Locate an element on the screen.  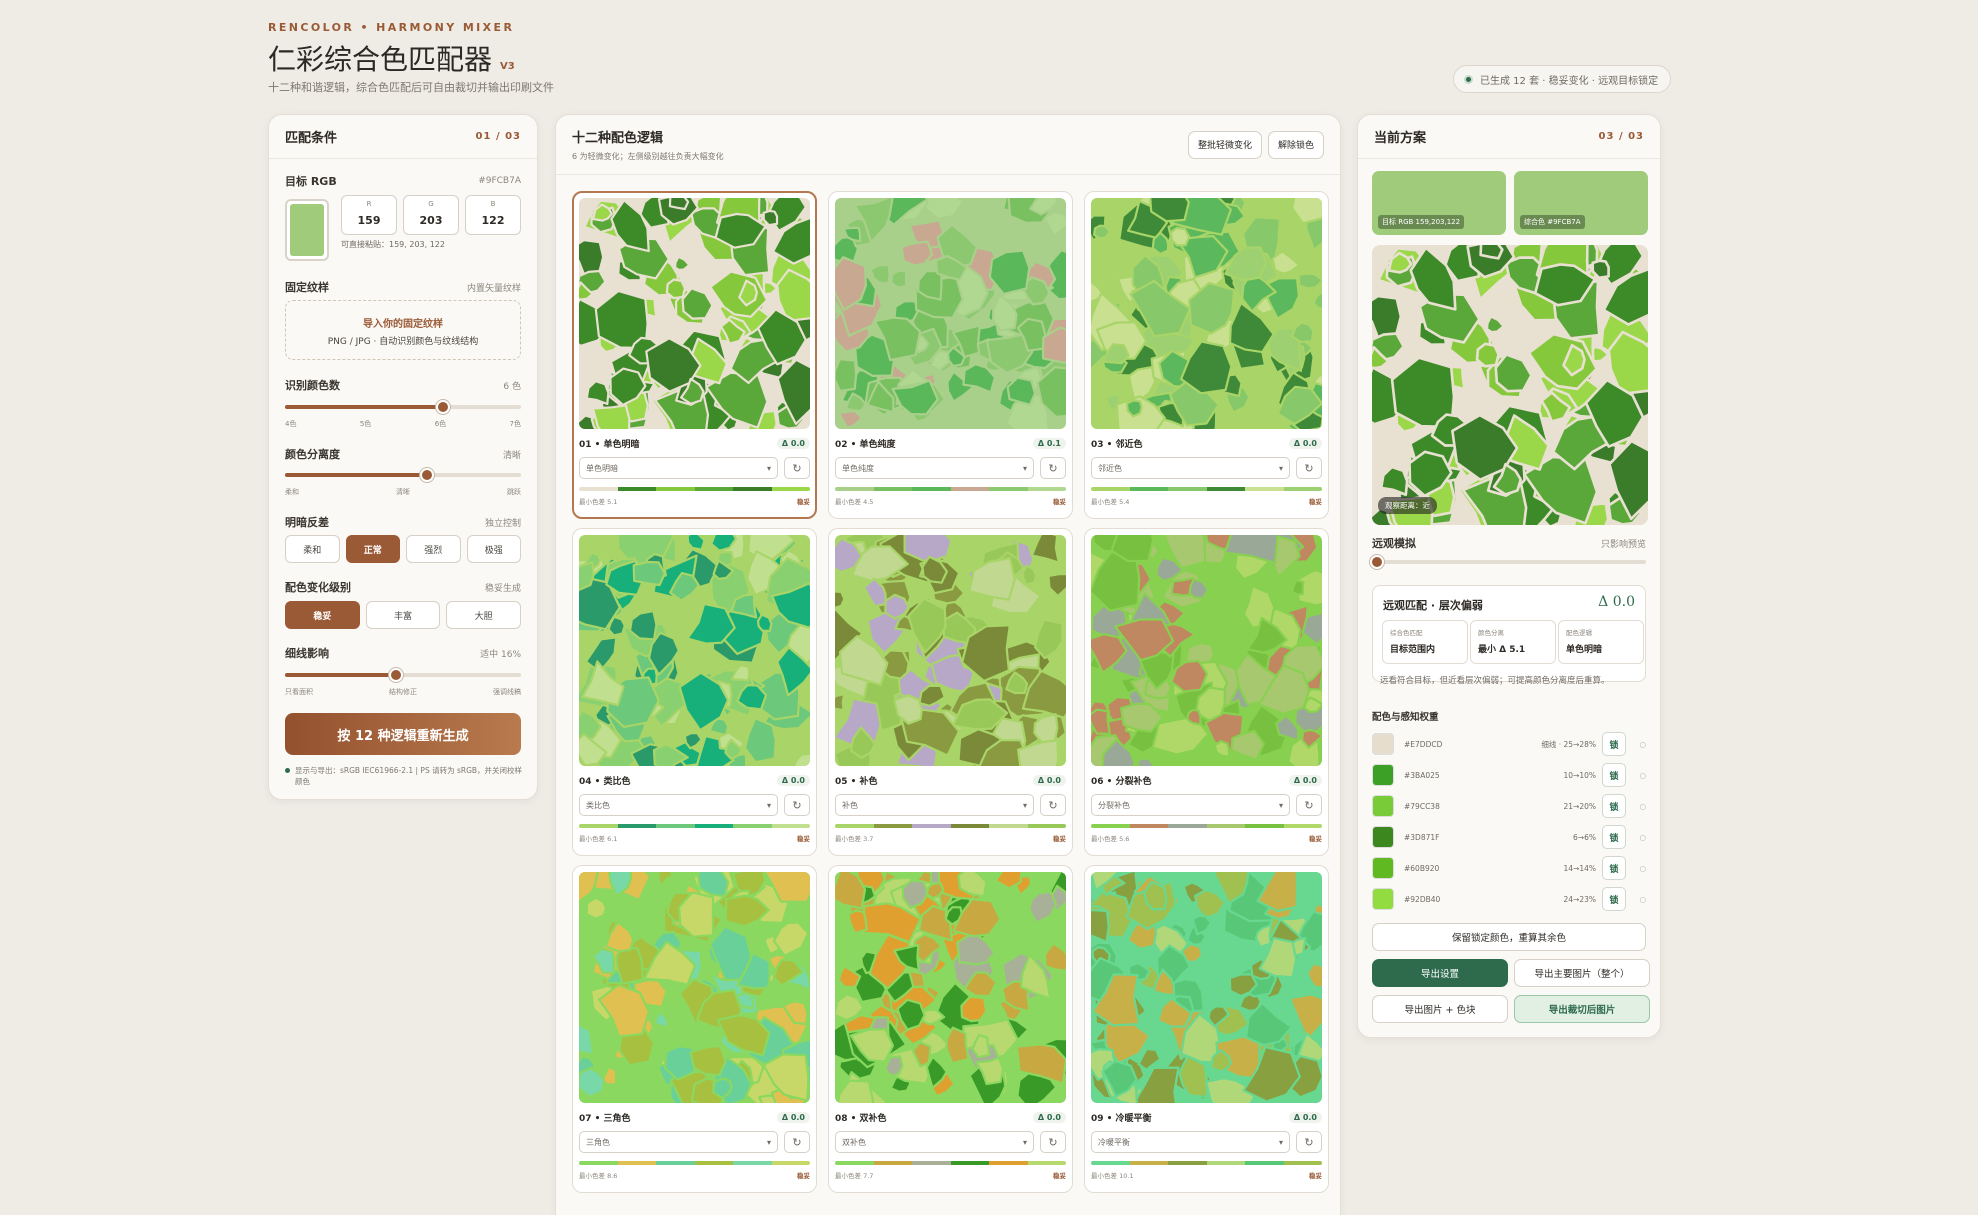
logic-card: 08 • 双补色 Δ 0.0 双补色 ▾ ↻ 最小色差 7.7 稳妥 is located at coordinates (950, 1029).